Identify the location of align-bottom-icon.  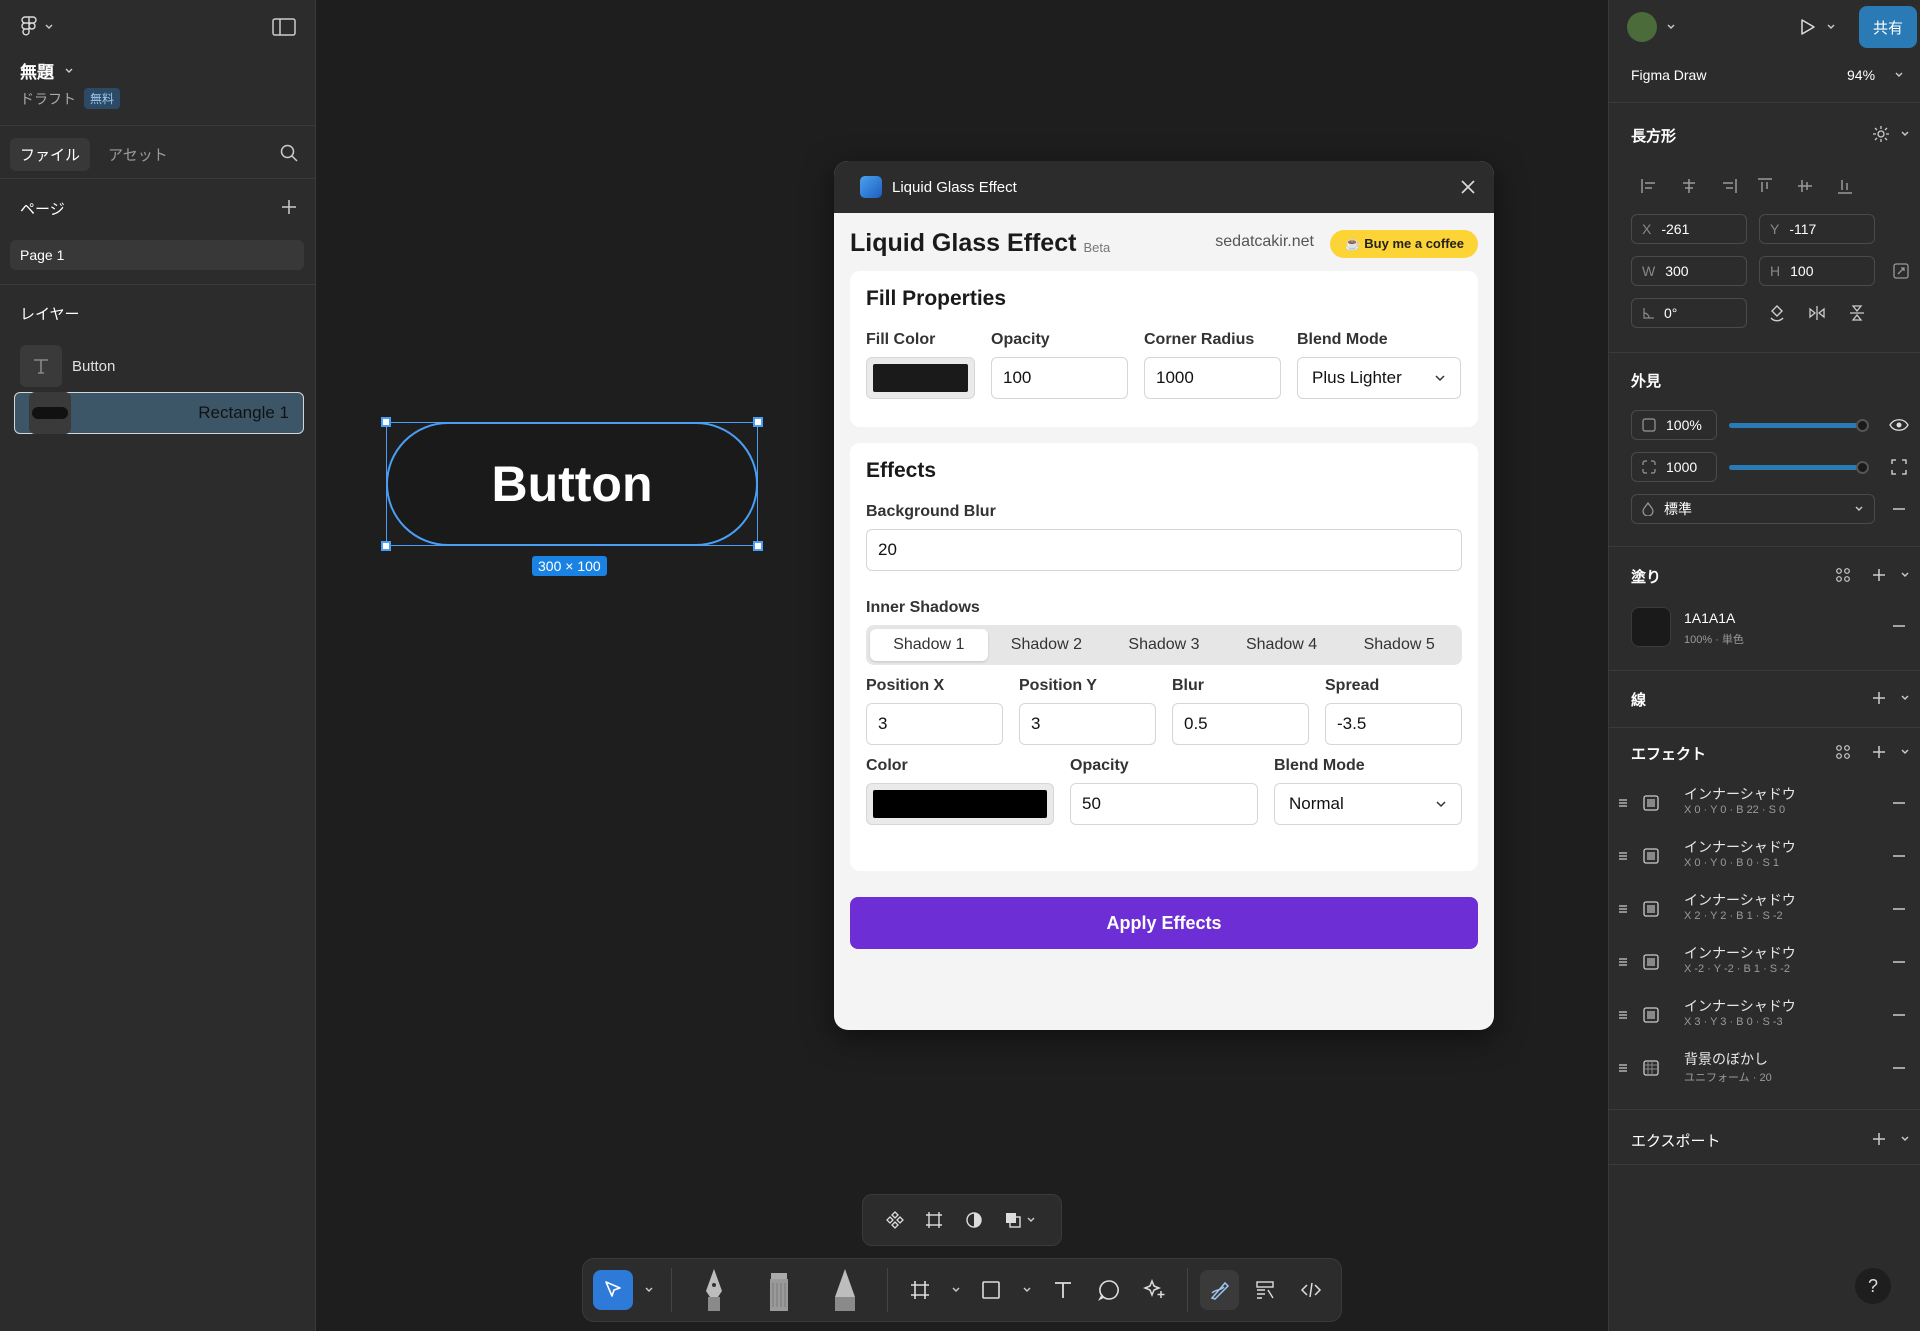
(1845, 186).